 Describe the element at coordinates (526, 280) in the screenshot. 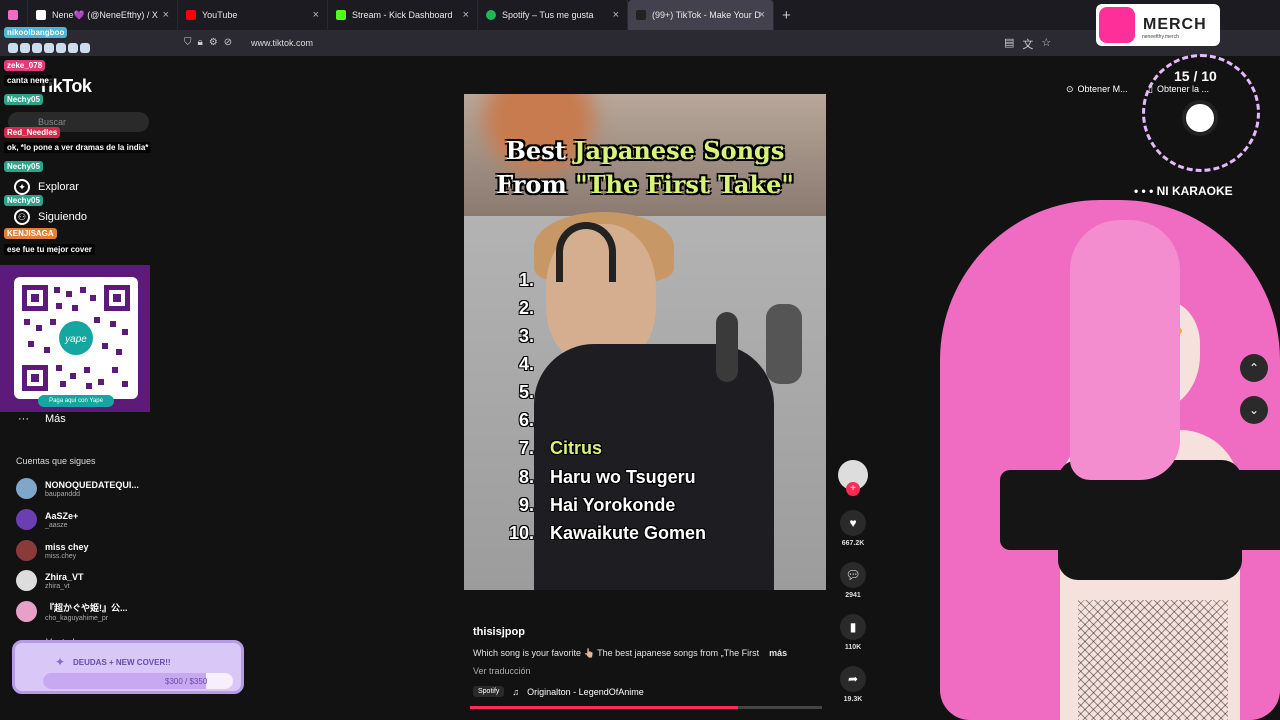

I see `list-item: 1.` at that location.